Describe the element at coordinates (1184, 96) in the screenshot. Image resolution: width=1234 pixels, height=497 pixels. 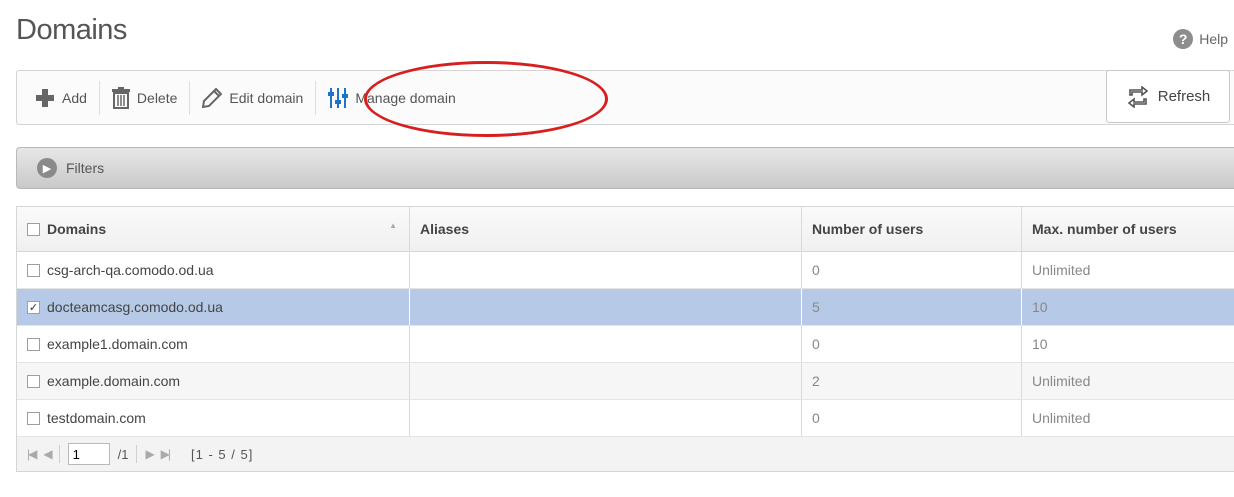
I see `refresh-label: Refresh` at that location.